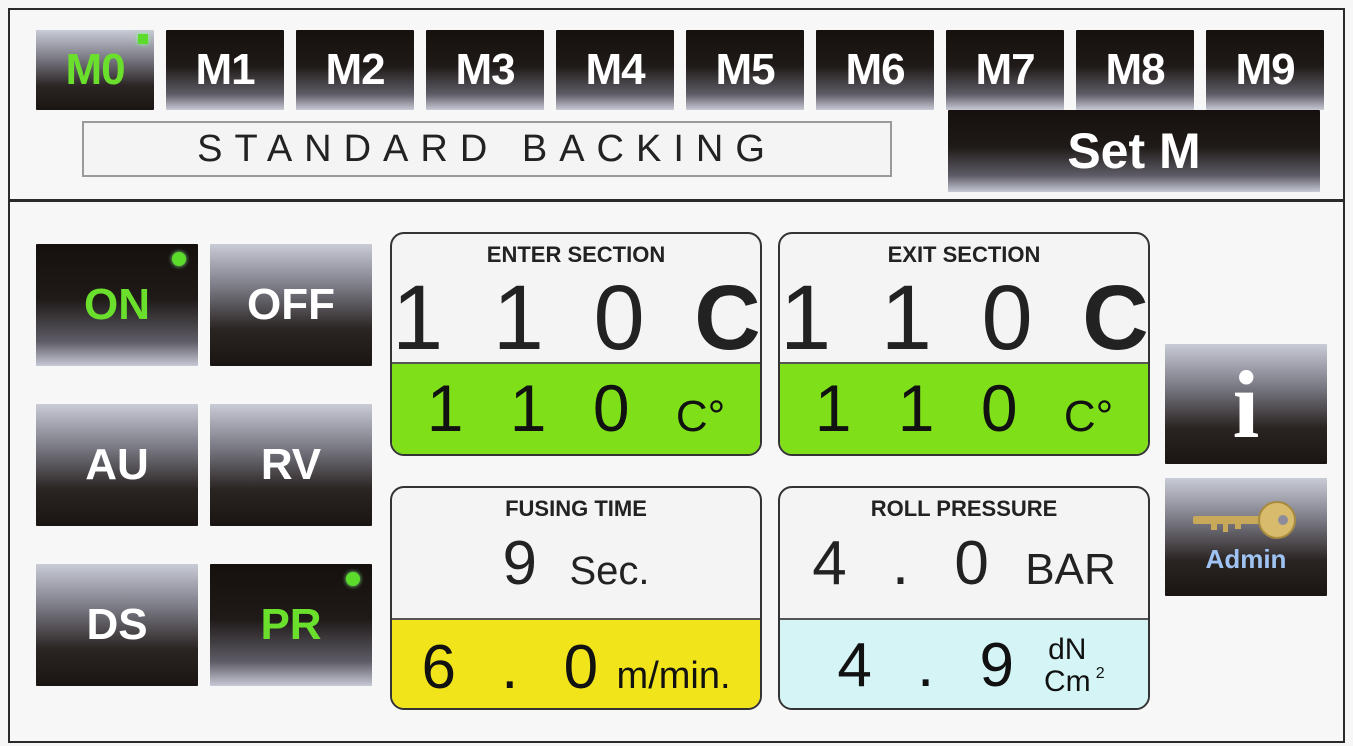  Describe the element at coordinates (517, 667) in the screenshot. I see `line-speed-value: 6 . 0` at that location.